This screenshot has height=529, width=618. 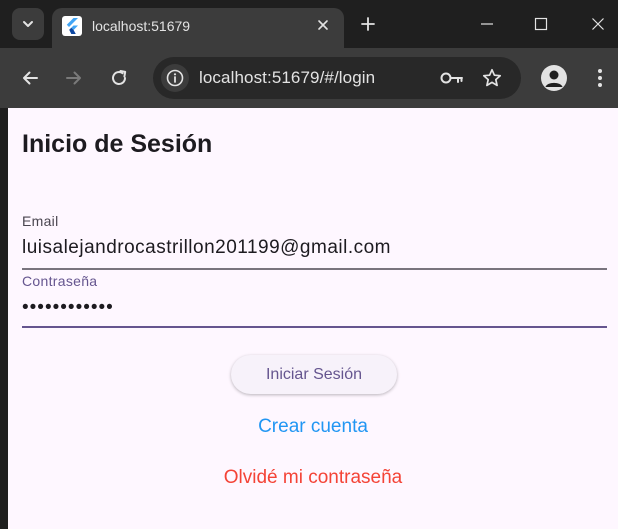 I want to click on arrow-right-icon, so click(x=73, y=78).